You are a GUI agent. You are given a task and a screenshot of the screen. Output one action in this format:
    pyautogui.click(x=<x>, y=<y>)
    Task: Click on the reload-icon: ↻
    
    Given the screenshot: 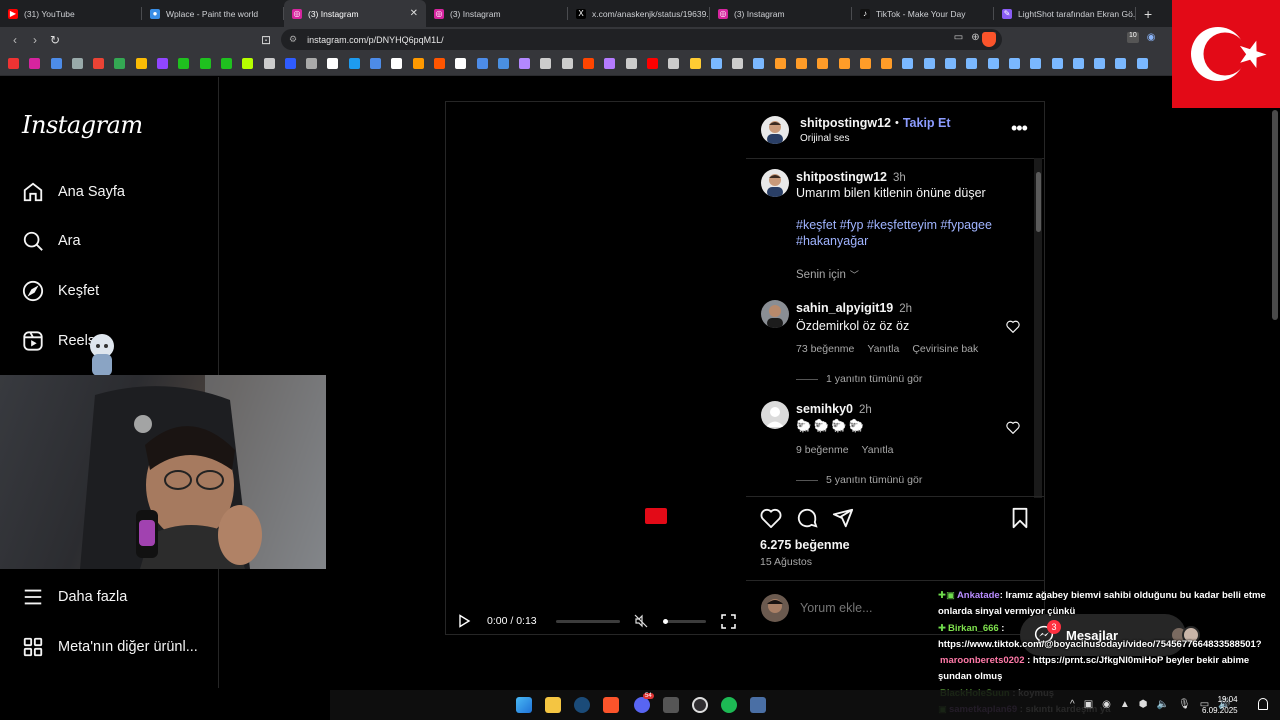 What is the action you would take?
    pyautogui.click(x=55, y=40)
    